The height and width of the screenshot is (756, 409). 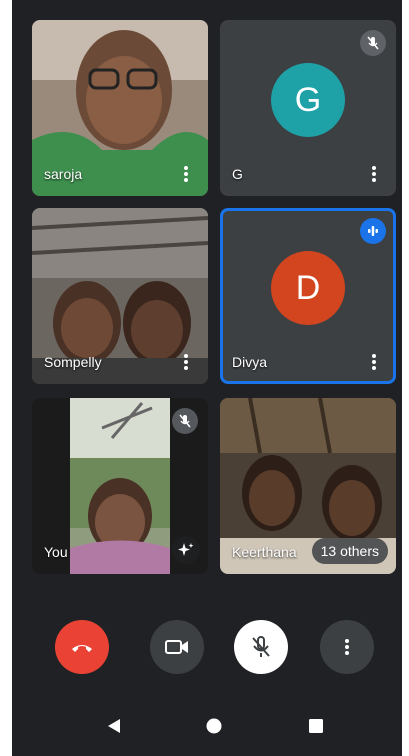 I want to click on recents-icon, so click(x=316, y=726).